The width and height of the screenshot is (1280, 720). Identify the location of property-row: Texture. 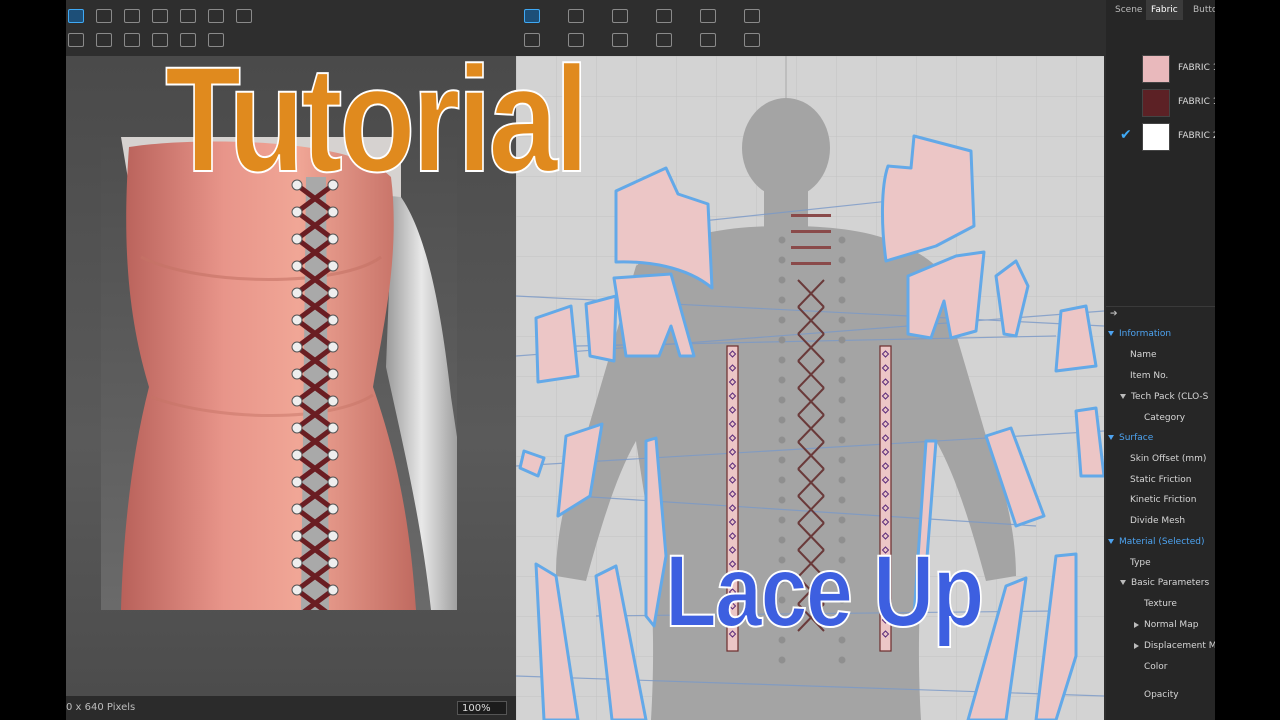
(1160, 604).